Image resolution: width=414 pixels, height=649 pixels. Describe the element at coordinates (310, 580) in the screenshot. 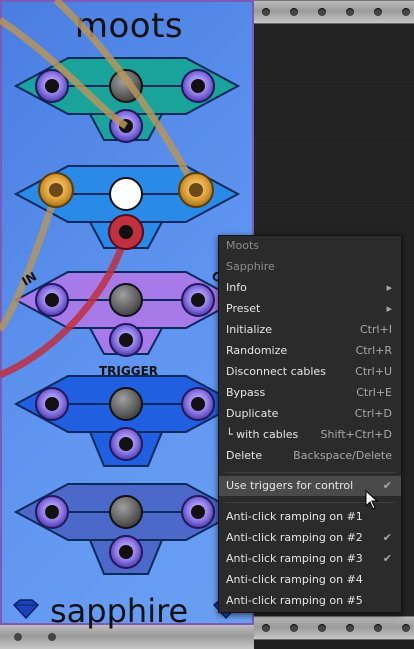

I see `menu-item-anti-click-4: Anti-click ramping on #4` at that location.